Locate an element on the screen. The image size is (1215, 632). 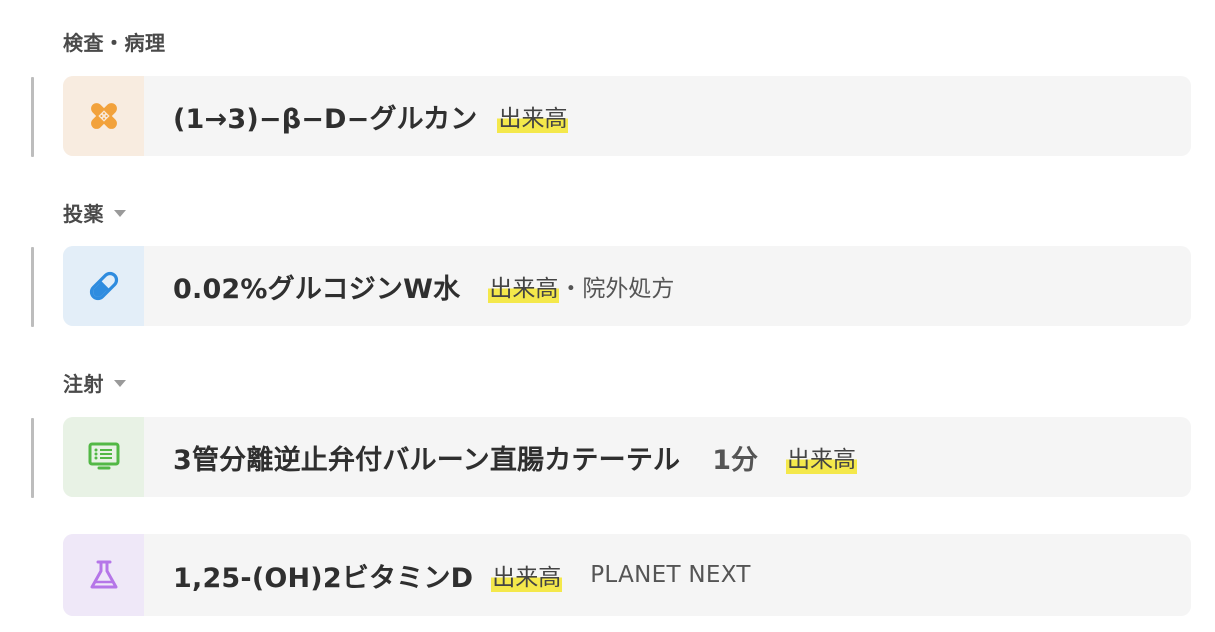
item-name: (1→3)−β−D−グルカン is located at coordinates (325, 119).